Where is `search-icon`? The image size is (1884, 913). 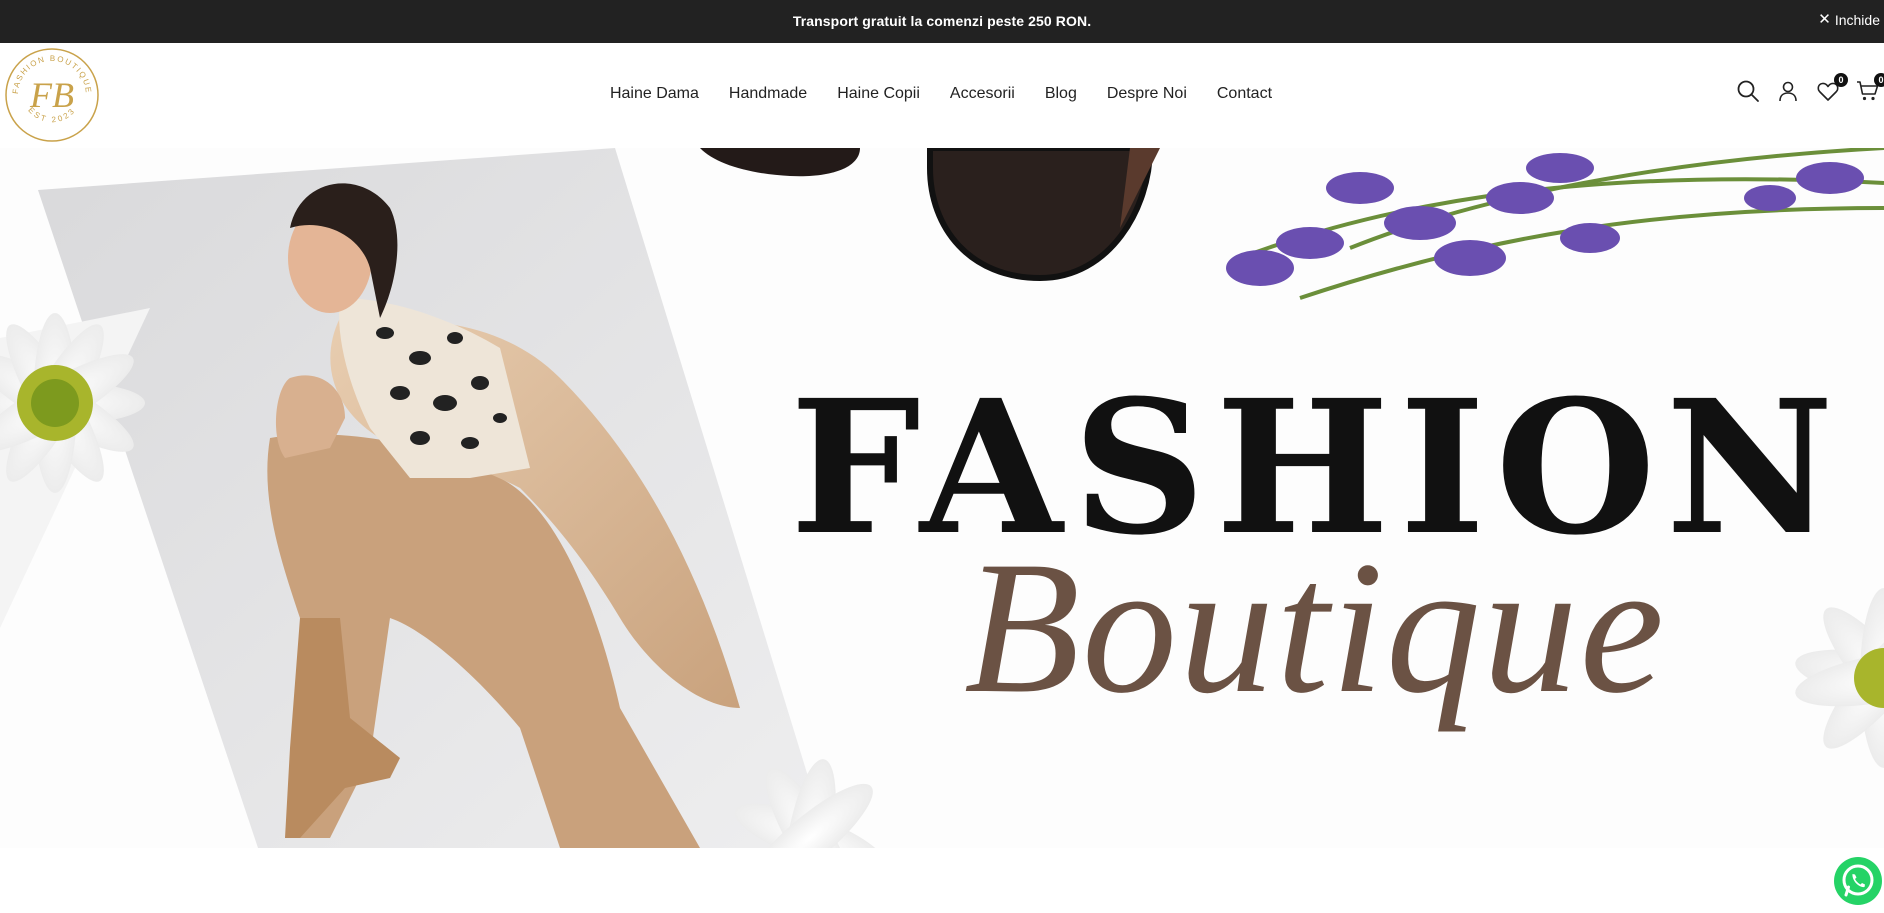
search-icon is located at coordinates (1748, 91).